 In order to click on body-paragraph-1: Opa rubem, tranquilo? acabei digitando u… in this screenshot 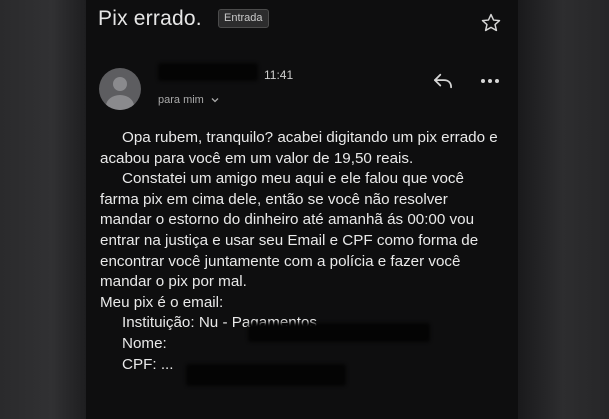, I will do `click(299, 148)`.